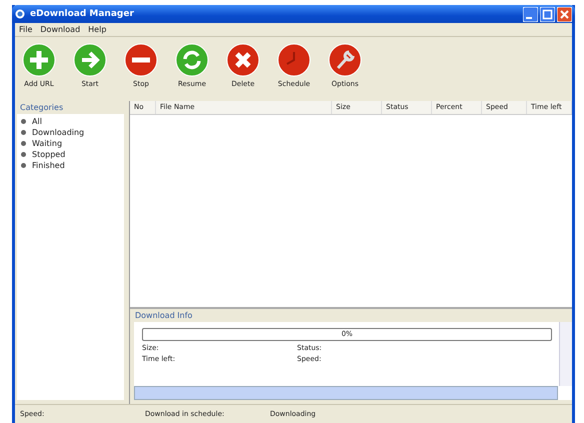 The image size is (584, 423). Describe the element at coordinates (294, 60) in the screenshot. I see `clock-icon` at that location.